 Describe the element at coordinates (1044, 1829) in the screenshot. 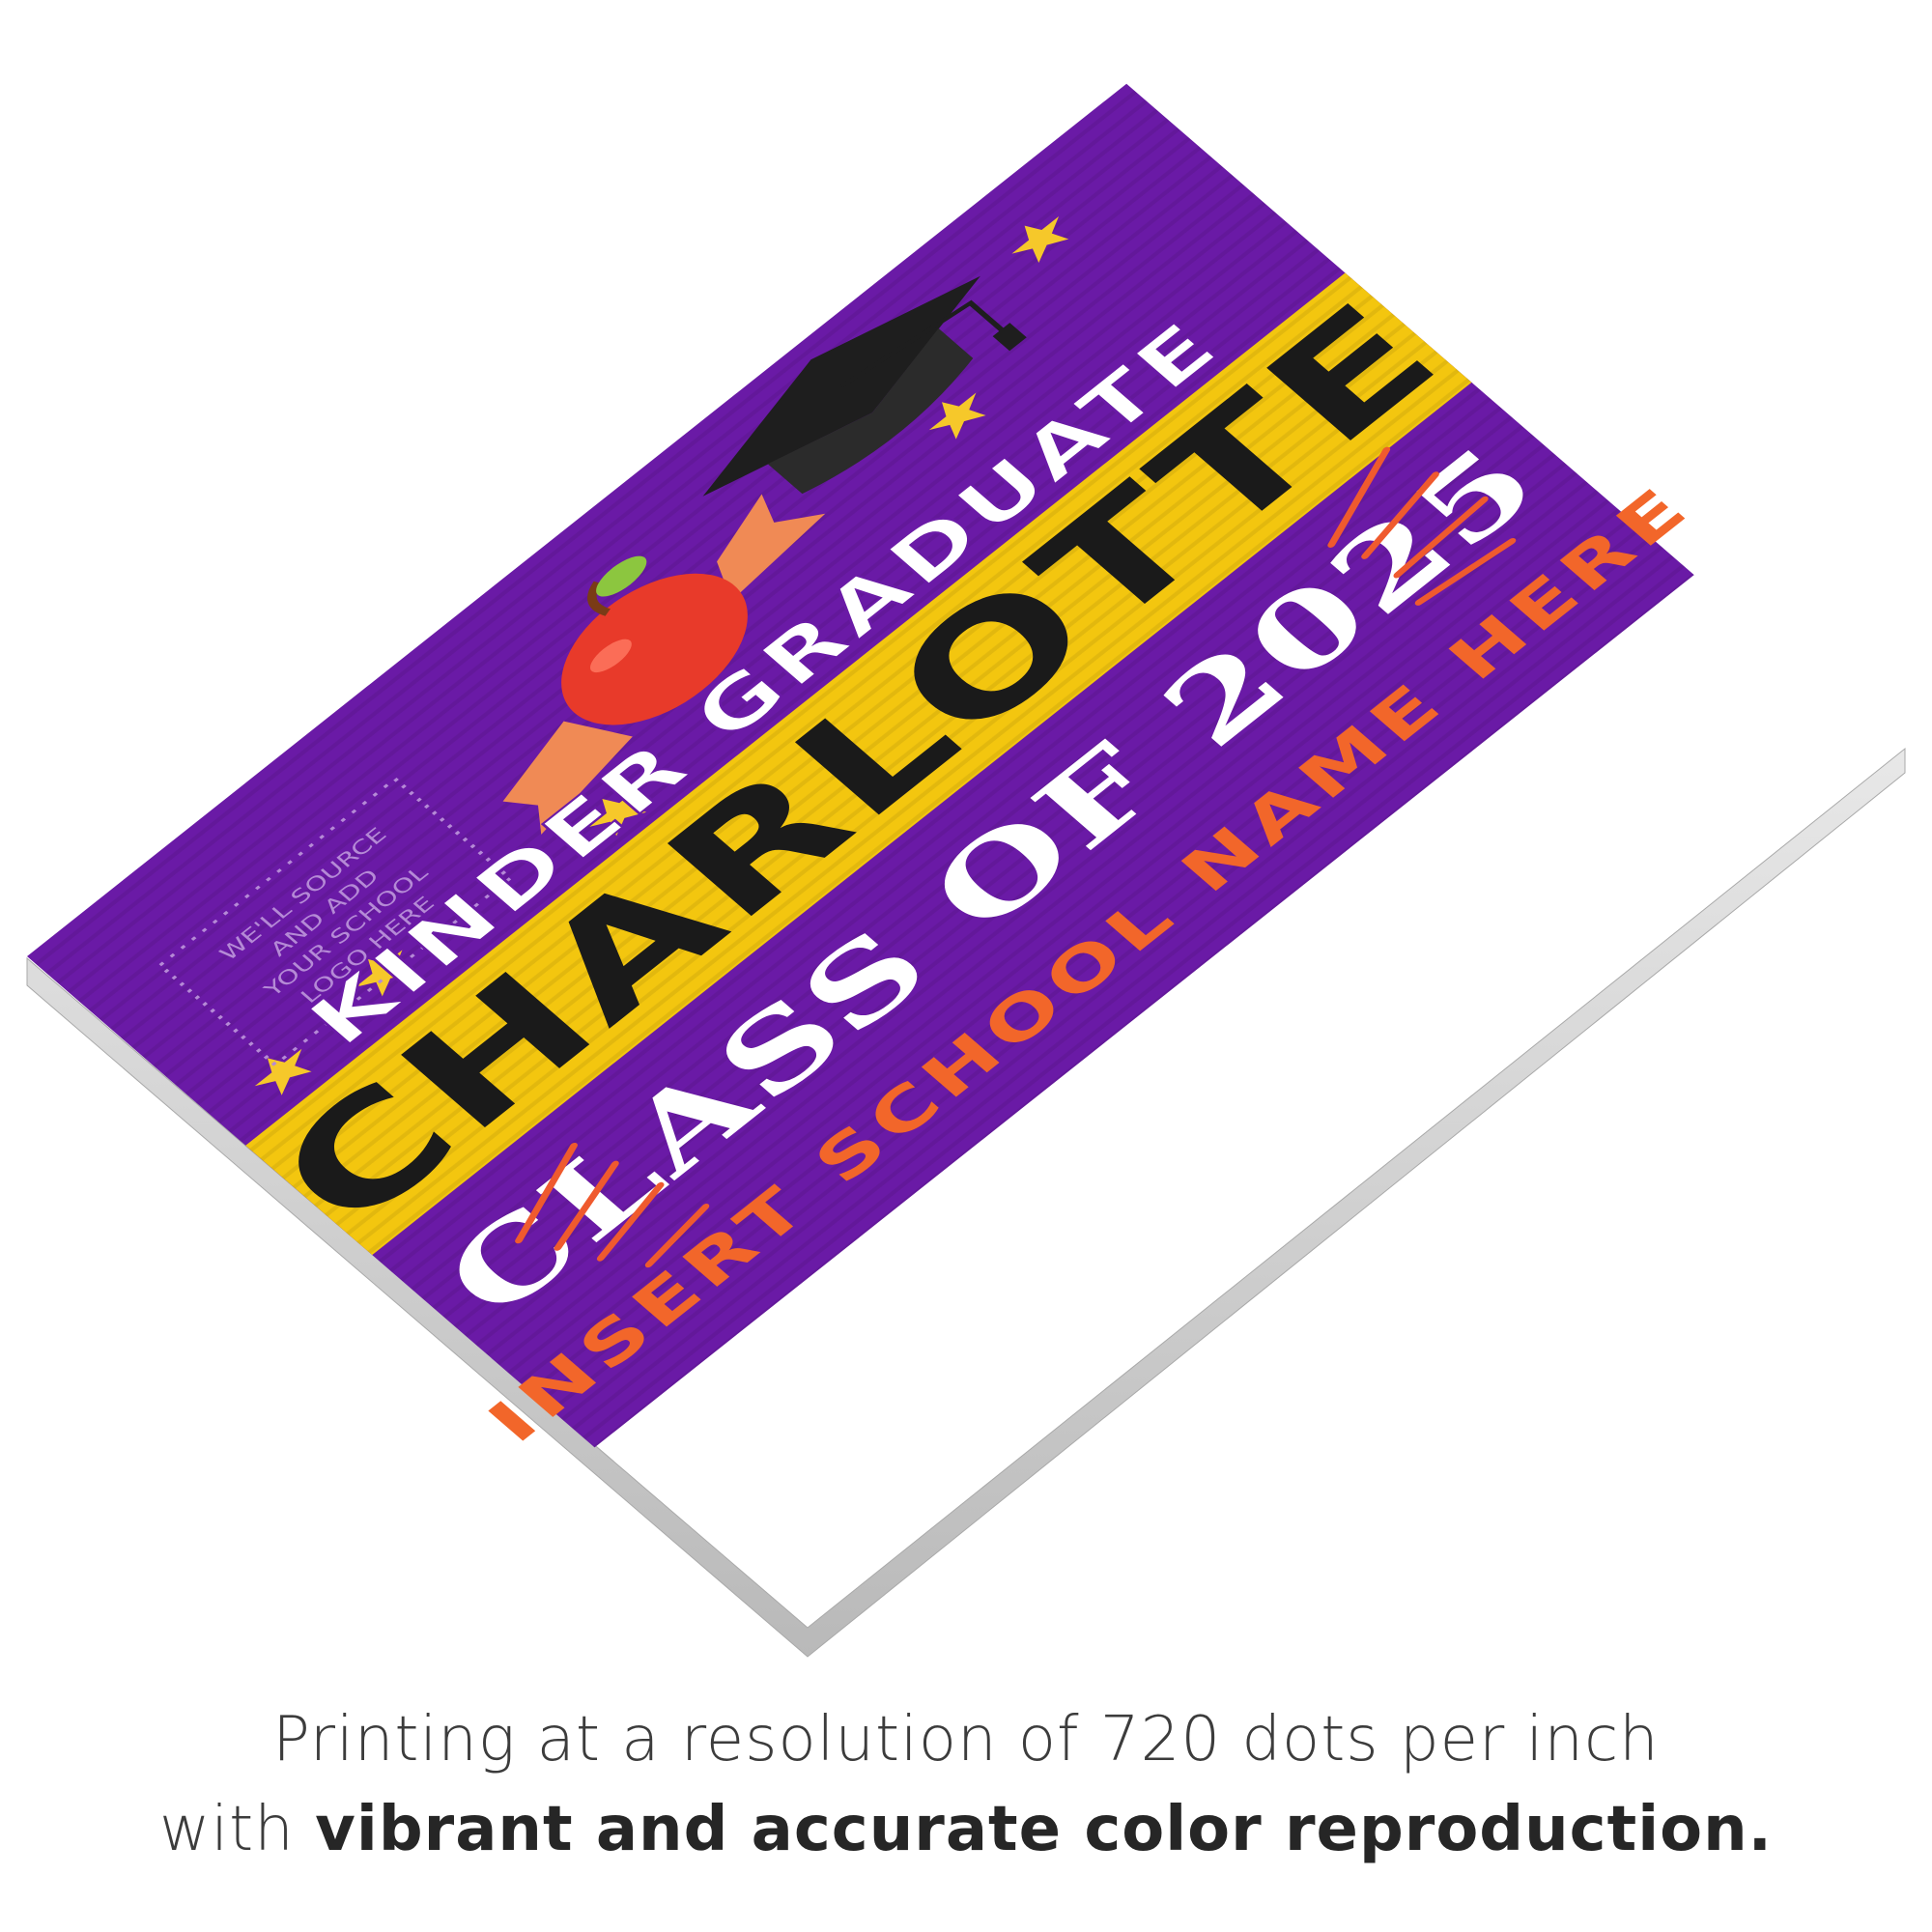

I see `caption-line-2-emphasis: vibrant and accurate color reproduction.` at that location.